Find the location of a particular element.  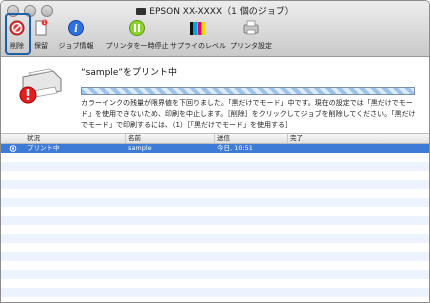

printer-error-icon is located at coordinates (40, 86).